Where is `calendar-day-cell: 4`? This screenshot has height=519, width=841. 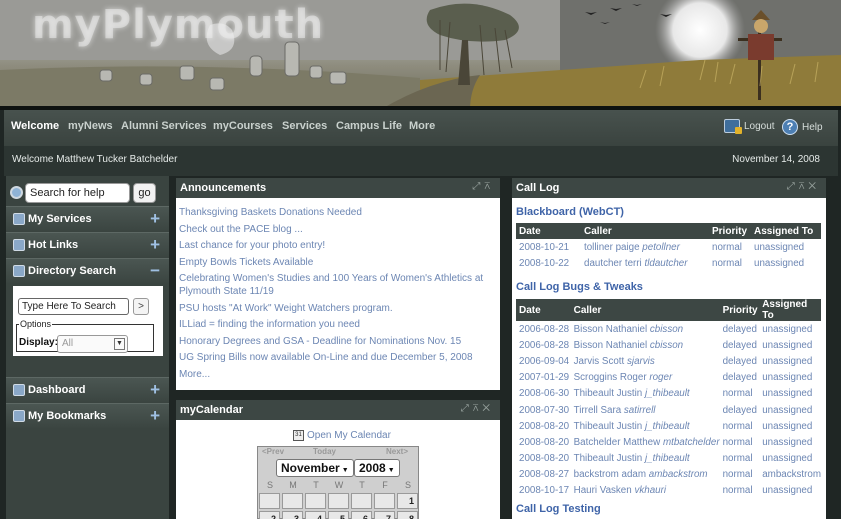 calendar-day-cell: 4 is located at coordinates (315, 515).